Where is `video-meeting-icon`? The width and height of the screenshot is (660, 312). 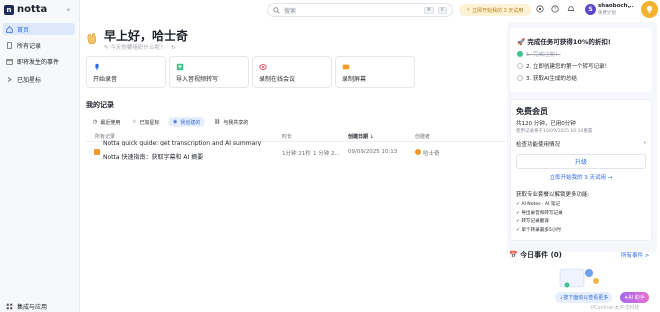 video-meeting-icon is located at coordinates (263, 67).